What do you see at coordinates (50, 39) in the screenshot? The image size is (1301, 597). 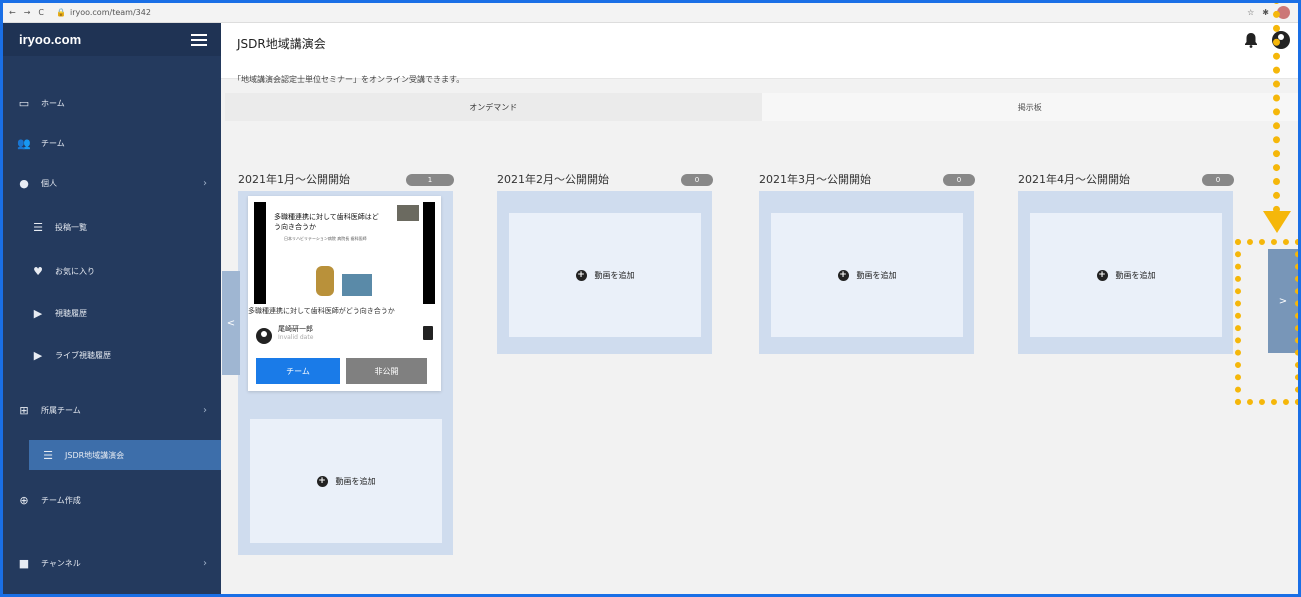 I see `brand-logo: iryoo.com` at bounding box center [50, 39].